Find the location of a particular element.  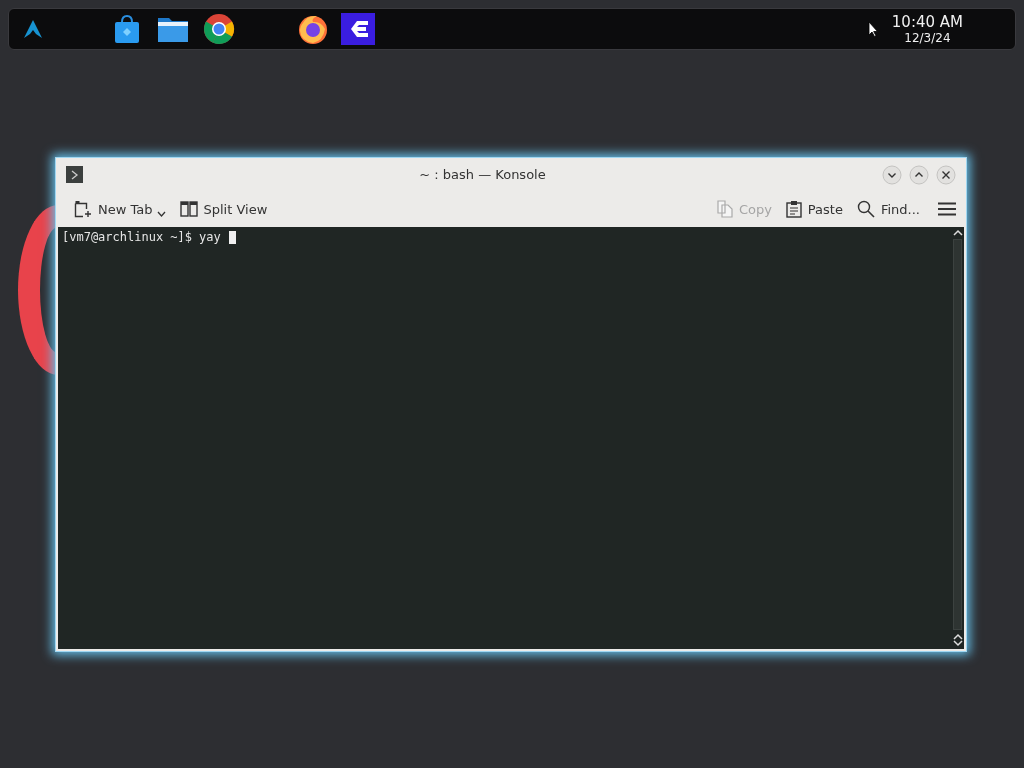

mouse-pointer-icon is located at coordinates (872, 29).